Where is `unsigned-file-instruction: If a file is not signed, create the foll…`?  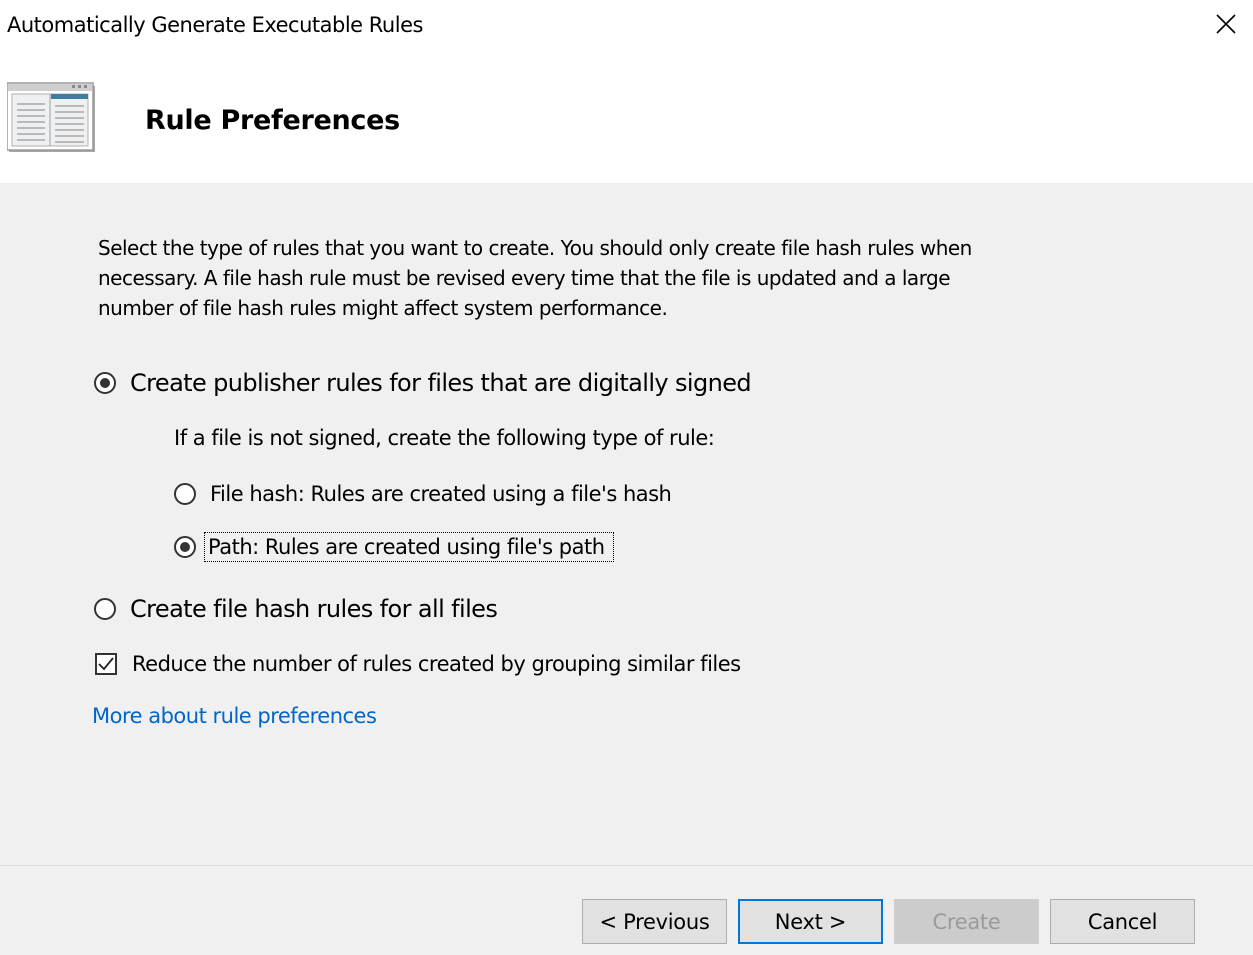
unsigned-file-instruction: If a file is not signed, create the foll… is located at coordinates (444, 438).